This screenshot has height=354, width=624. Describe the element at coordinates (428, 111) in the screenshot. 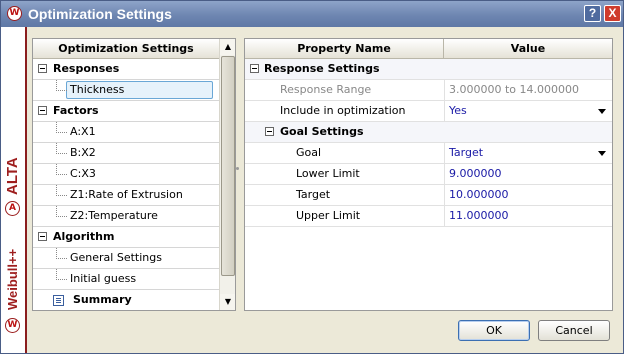

I see `property-row-include-in-optimization: Include in optimization Yes` at that location.